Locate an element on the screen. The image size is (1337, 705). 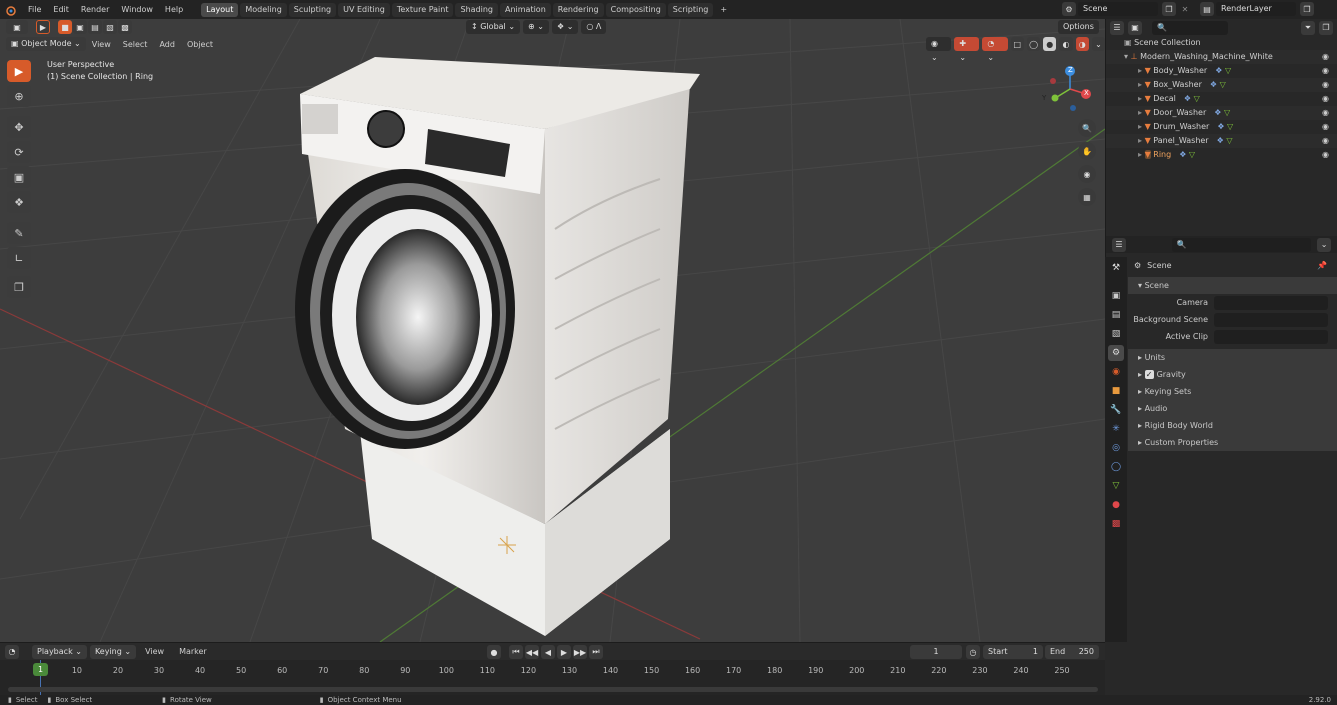
section-custom-properties-header: ▸ Custom Properties is located at coordinates (1232, 442).